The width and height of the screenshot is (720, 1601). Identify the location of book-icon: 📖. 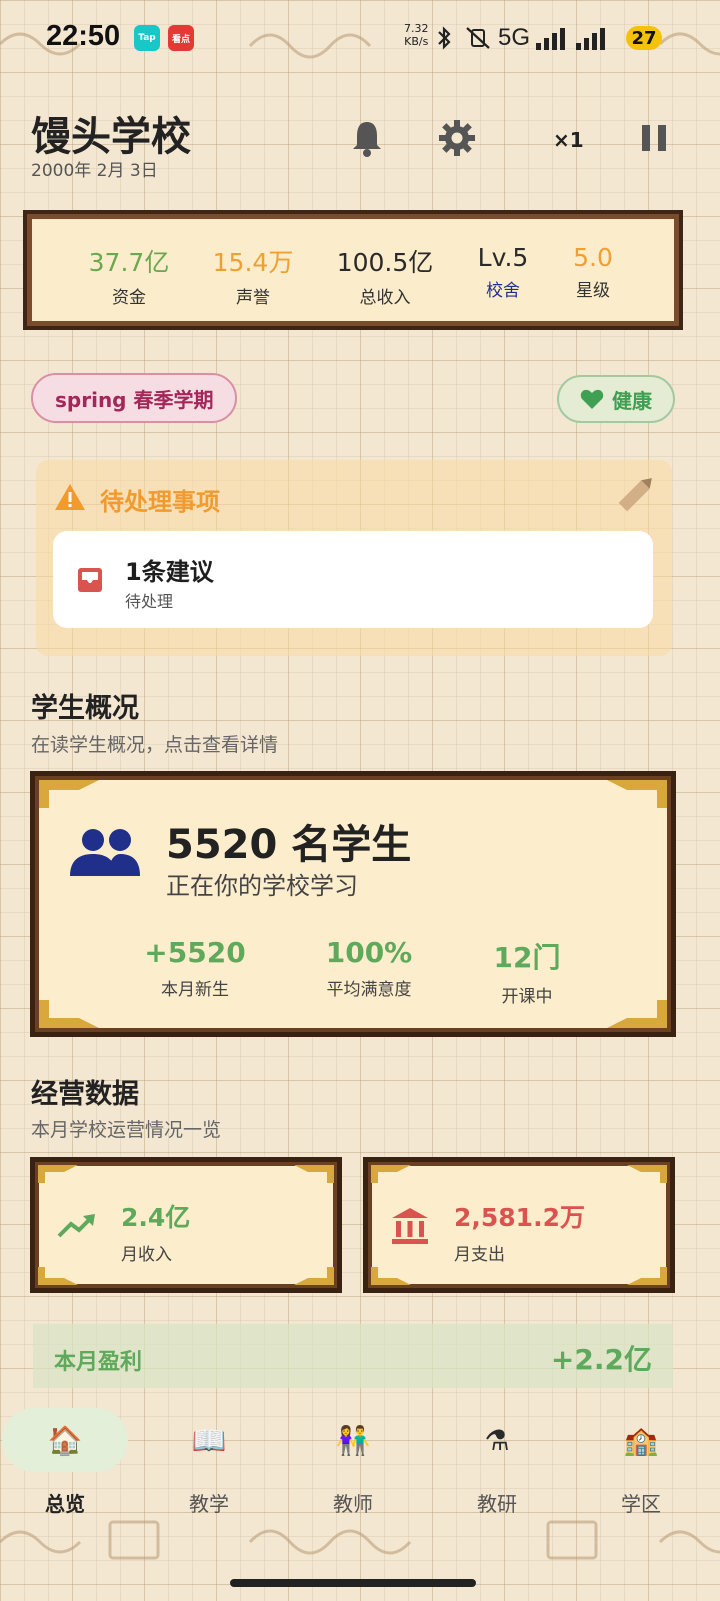
(209, 1440).